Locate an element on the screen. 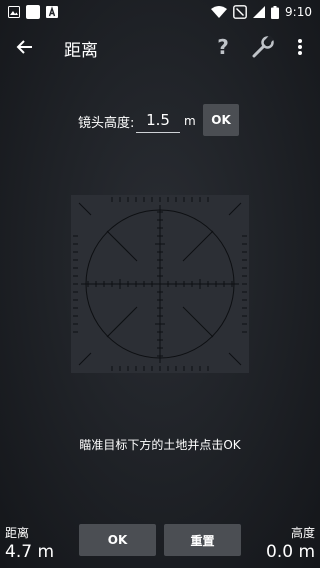  status-left-icons is located at coordinates (33, 12).